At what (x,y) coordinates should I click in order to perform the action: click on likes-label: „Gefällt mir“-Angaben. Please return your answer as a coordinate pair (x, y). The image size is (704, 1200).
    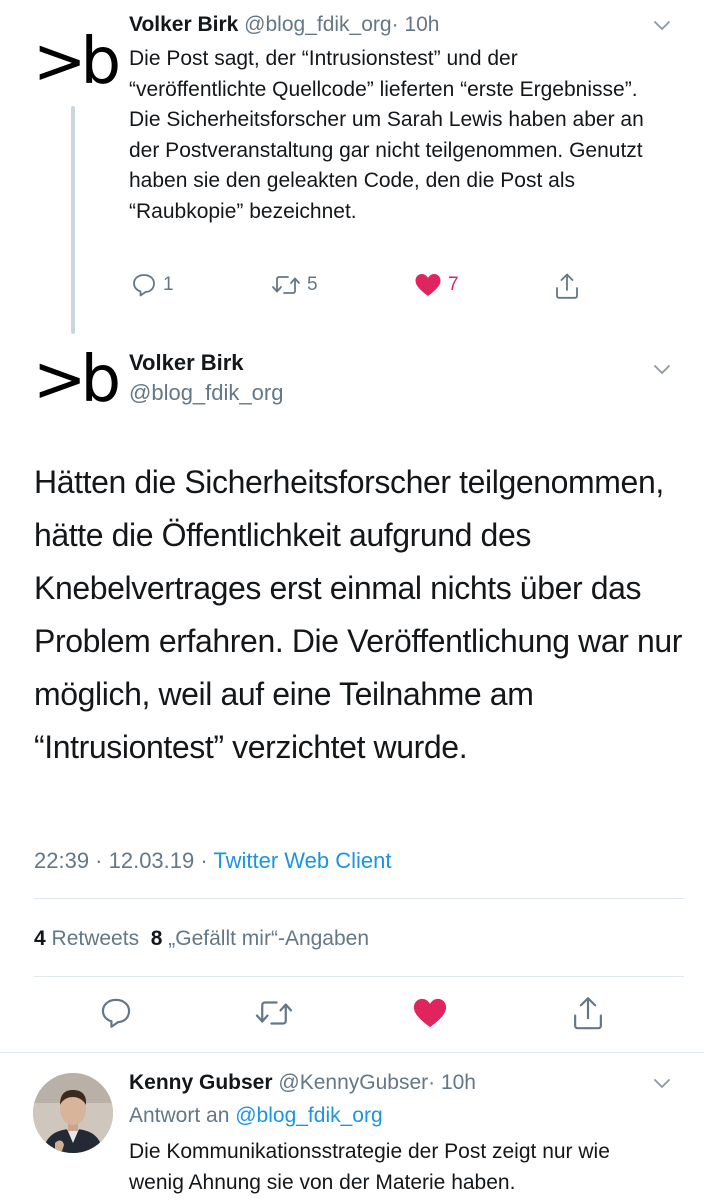
    Looking at the image, I should click on (269, 938).